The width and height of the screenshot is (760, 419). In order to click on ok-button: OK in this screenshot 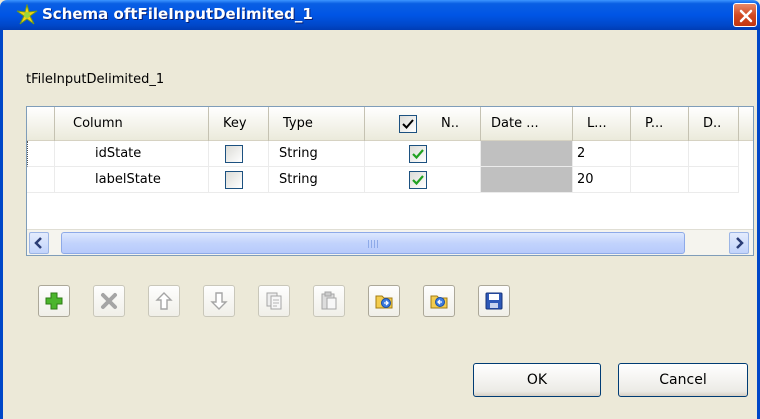, I will do `click(537, 380)`.